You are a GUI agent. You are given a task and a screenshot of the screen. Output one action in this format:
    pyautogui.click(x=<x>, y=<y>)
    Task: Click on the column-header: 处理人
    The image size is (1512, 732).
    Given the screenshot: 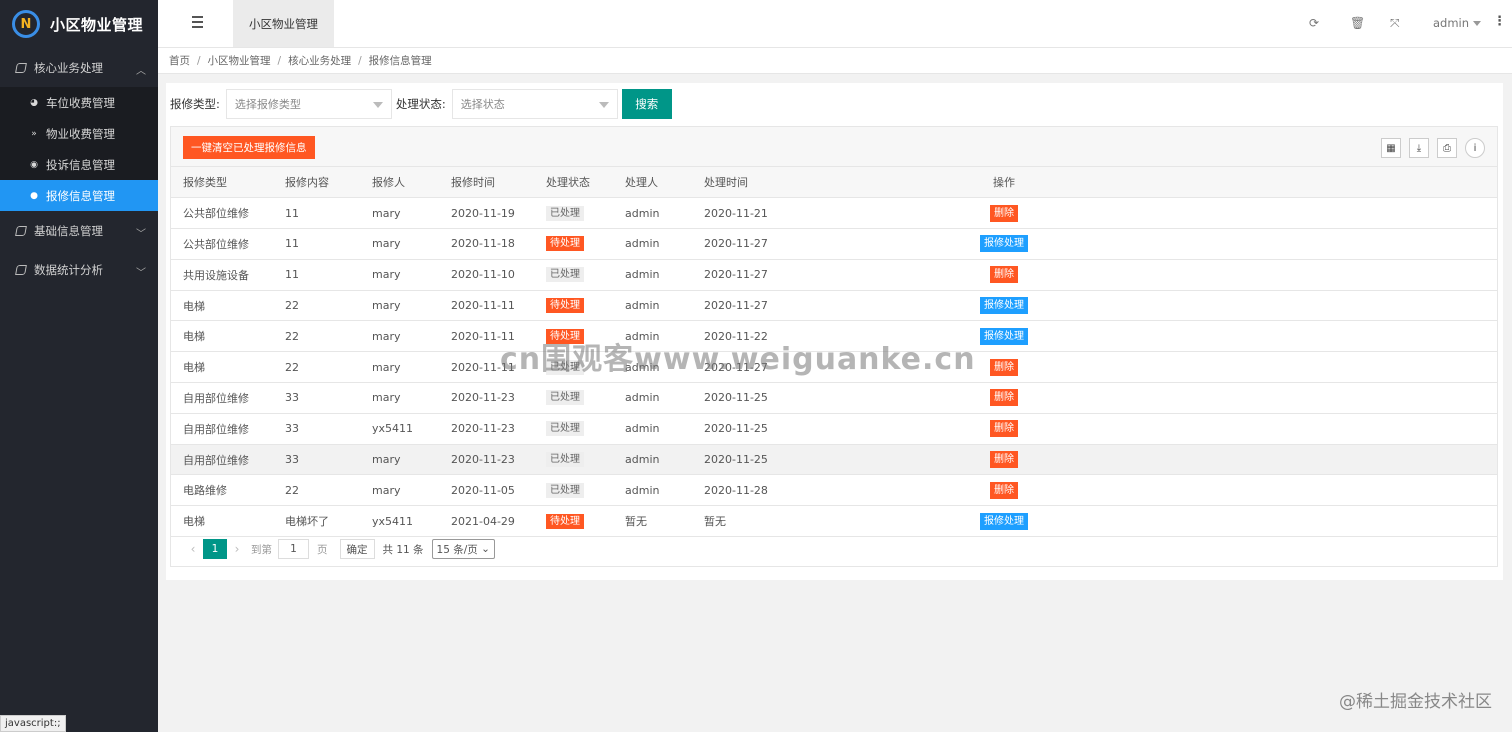 What is the action you would take?
    pyautogui.click(x=664, y=183)
    